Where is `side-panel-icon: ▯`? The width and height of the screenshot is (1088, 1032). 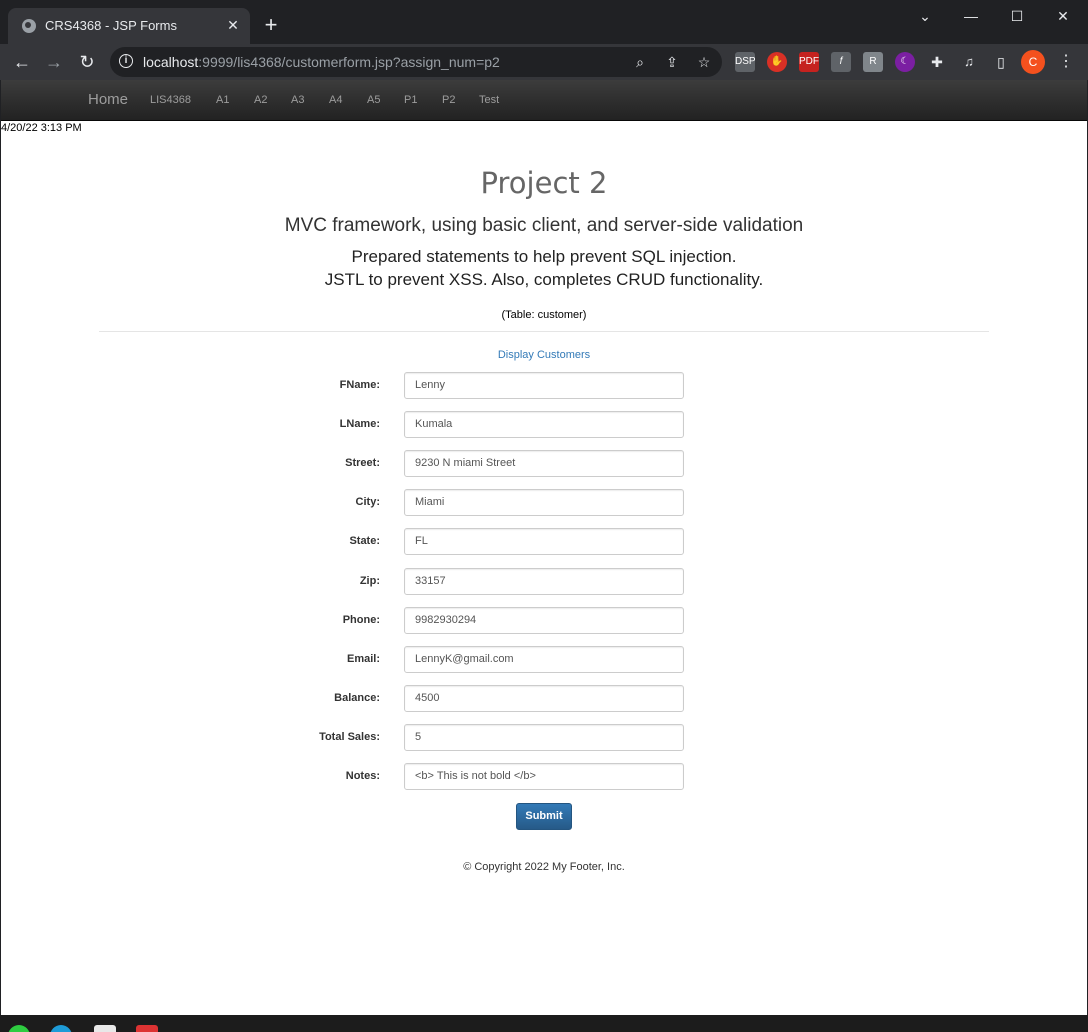 side-panel-icon: ▯ is located at coordinates (1001, 62).